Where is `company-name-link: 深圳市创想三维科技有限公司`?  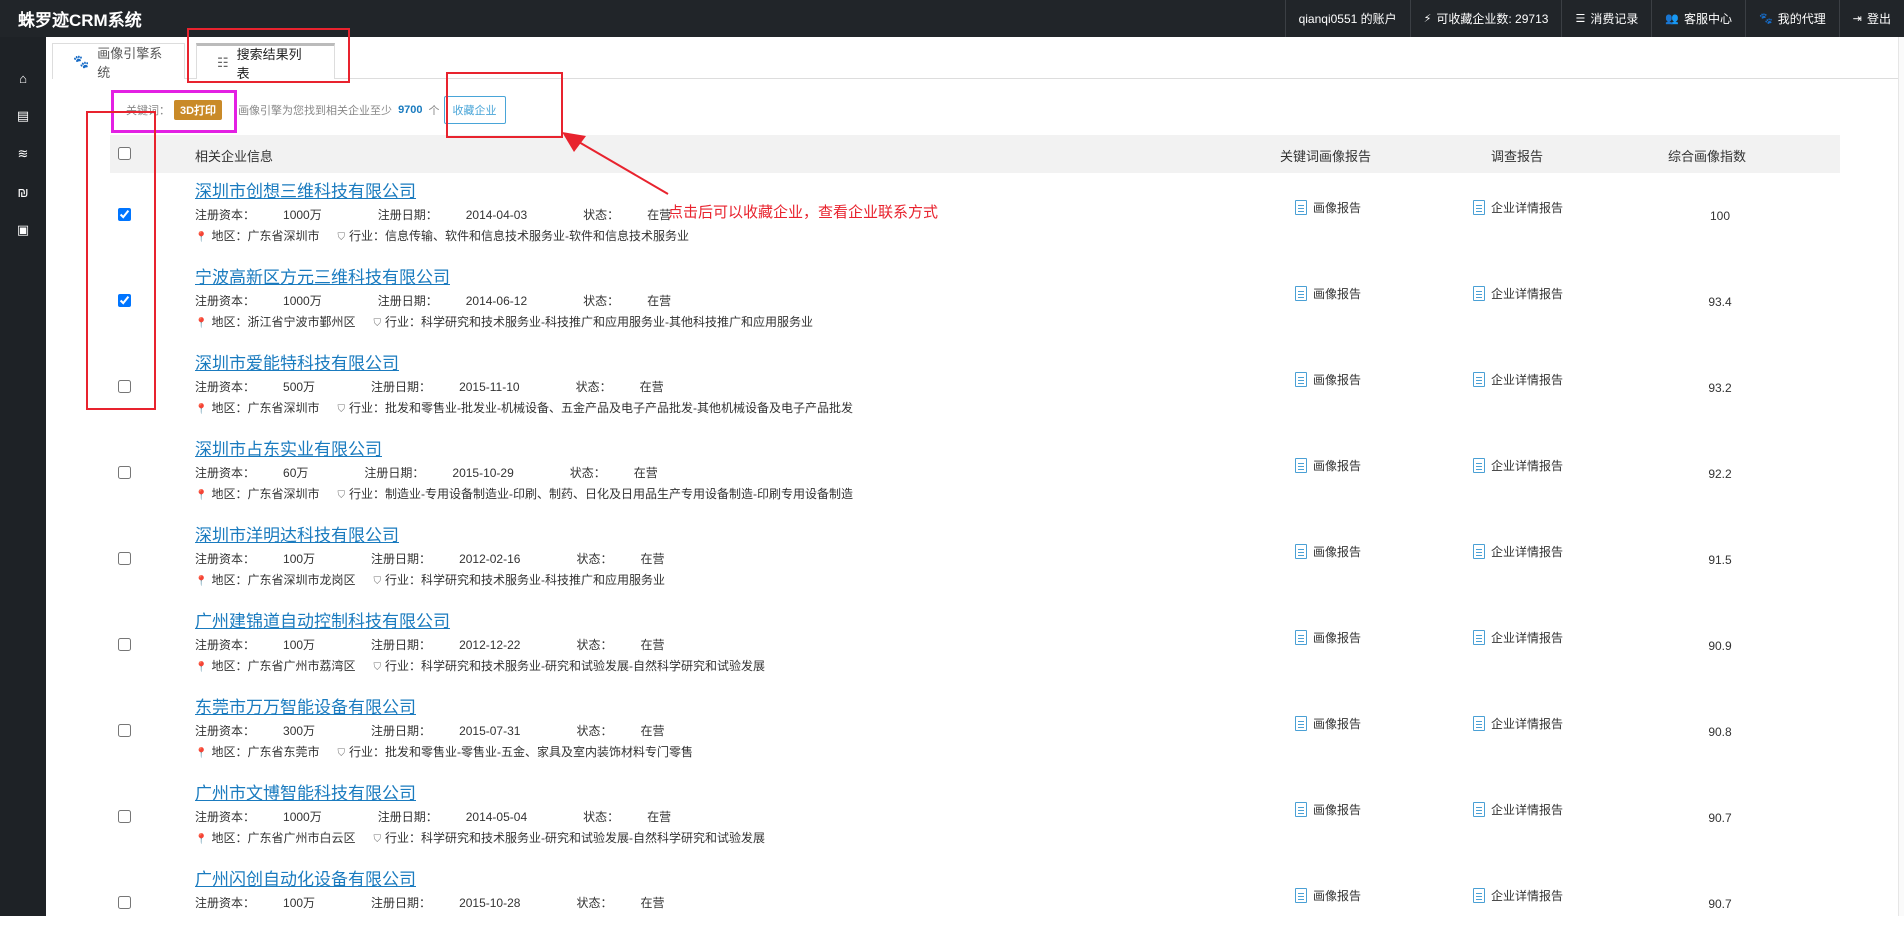
company-name-link: 深圳市创想三维科技有限公司 is located at coordinates (305, 189).